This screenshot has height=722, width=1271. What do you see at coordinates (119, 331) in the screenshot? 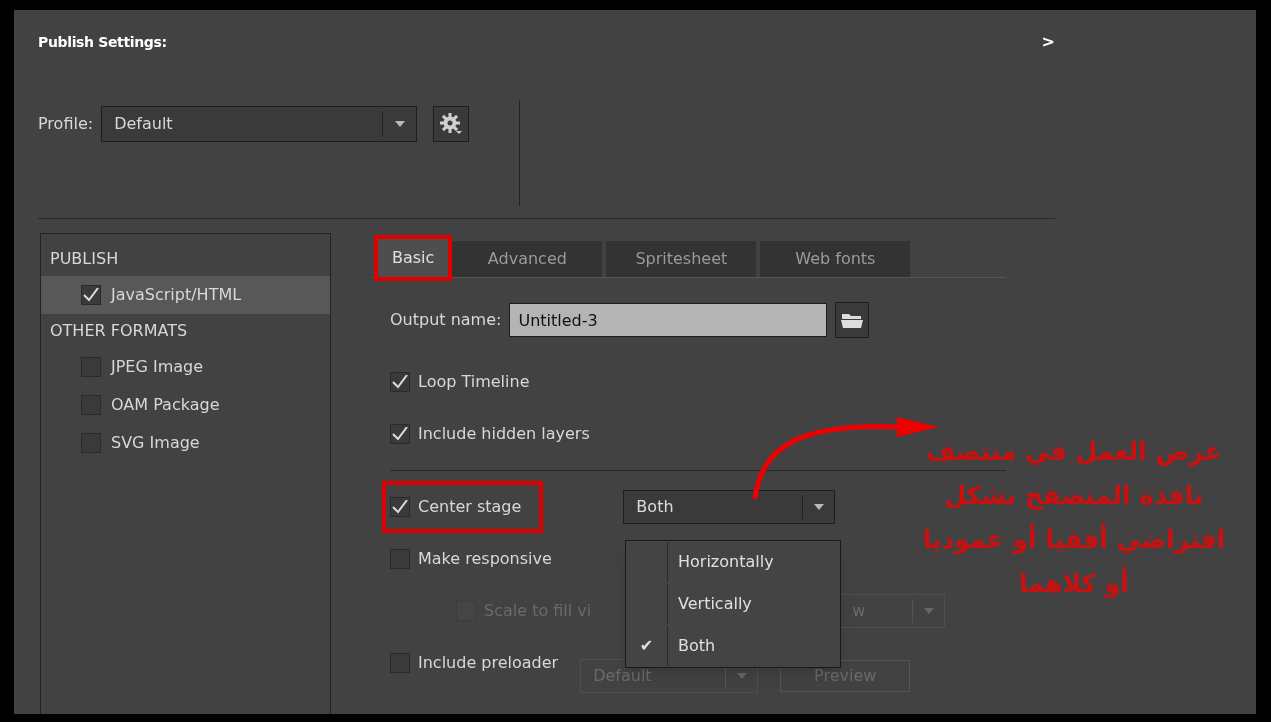
I see `section-heading: OTHER FORMATS` at bounding box center [119, 331].